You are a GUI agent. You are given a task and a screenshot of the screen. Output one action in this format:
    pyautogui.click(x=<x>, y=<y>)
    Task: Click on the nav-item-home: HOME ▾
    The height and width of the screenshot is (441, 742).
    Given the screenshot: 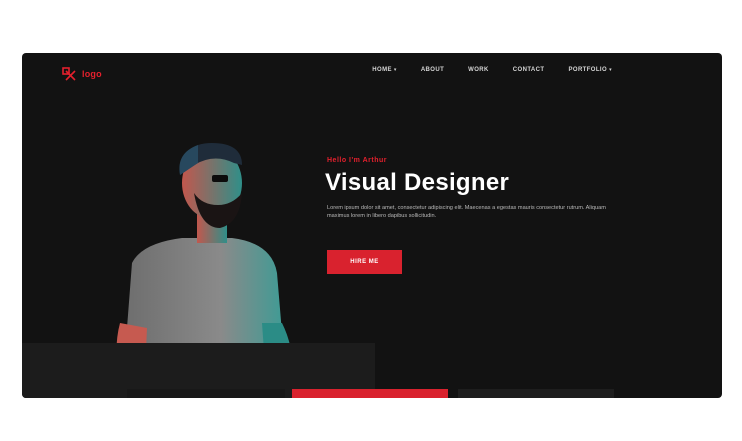 What is the action you would take?
    pyautogui.click(x=384, y=70)
    